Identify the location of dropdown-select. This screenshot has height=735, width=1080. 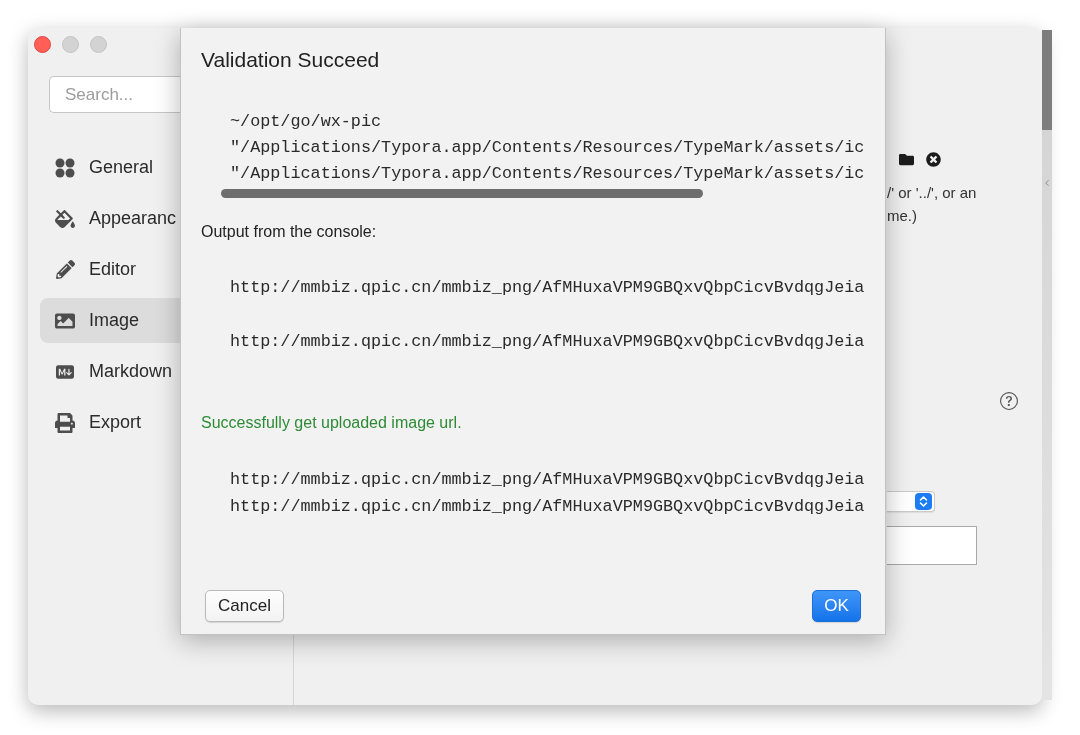
(911, 501).